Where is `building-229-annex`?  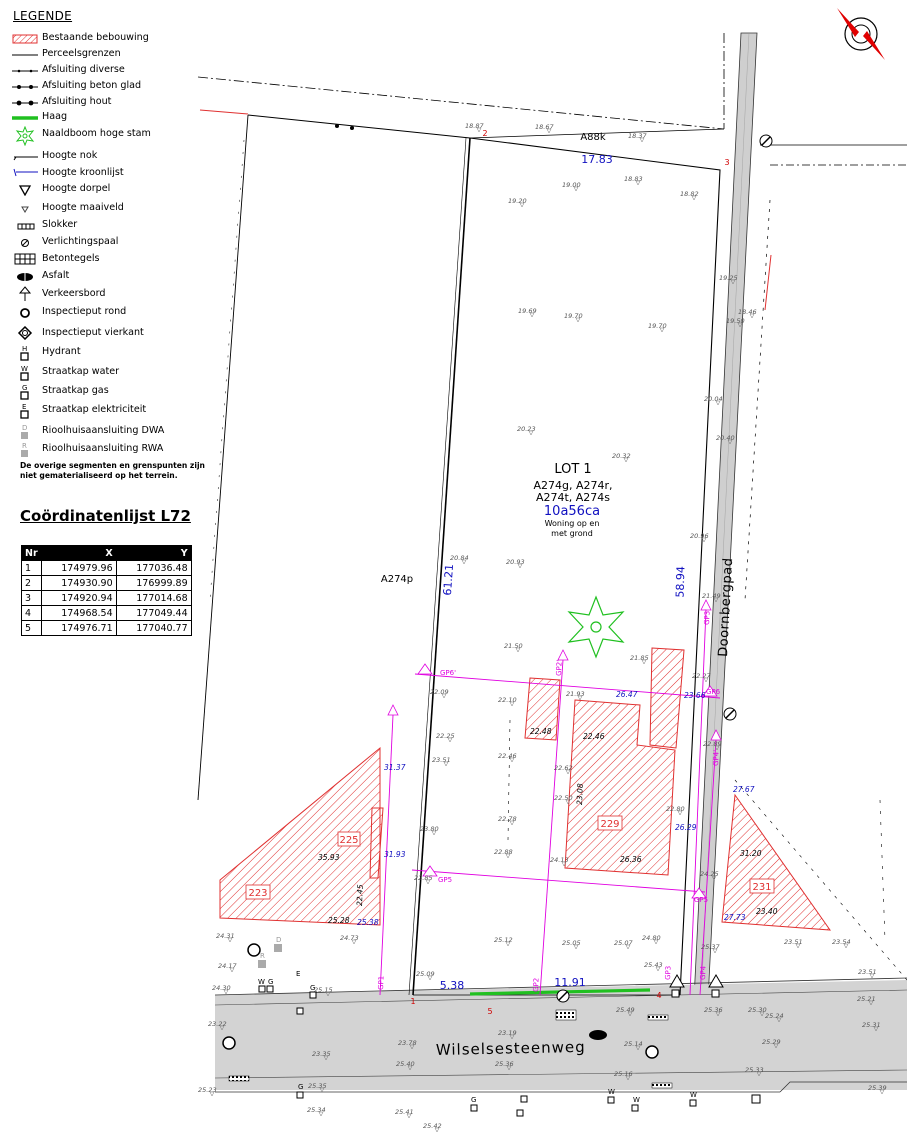 building-229-annex is located at coordinates (667, 698).